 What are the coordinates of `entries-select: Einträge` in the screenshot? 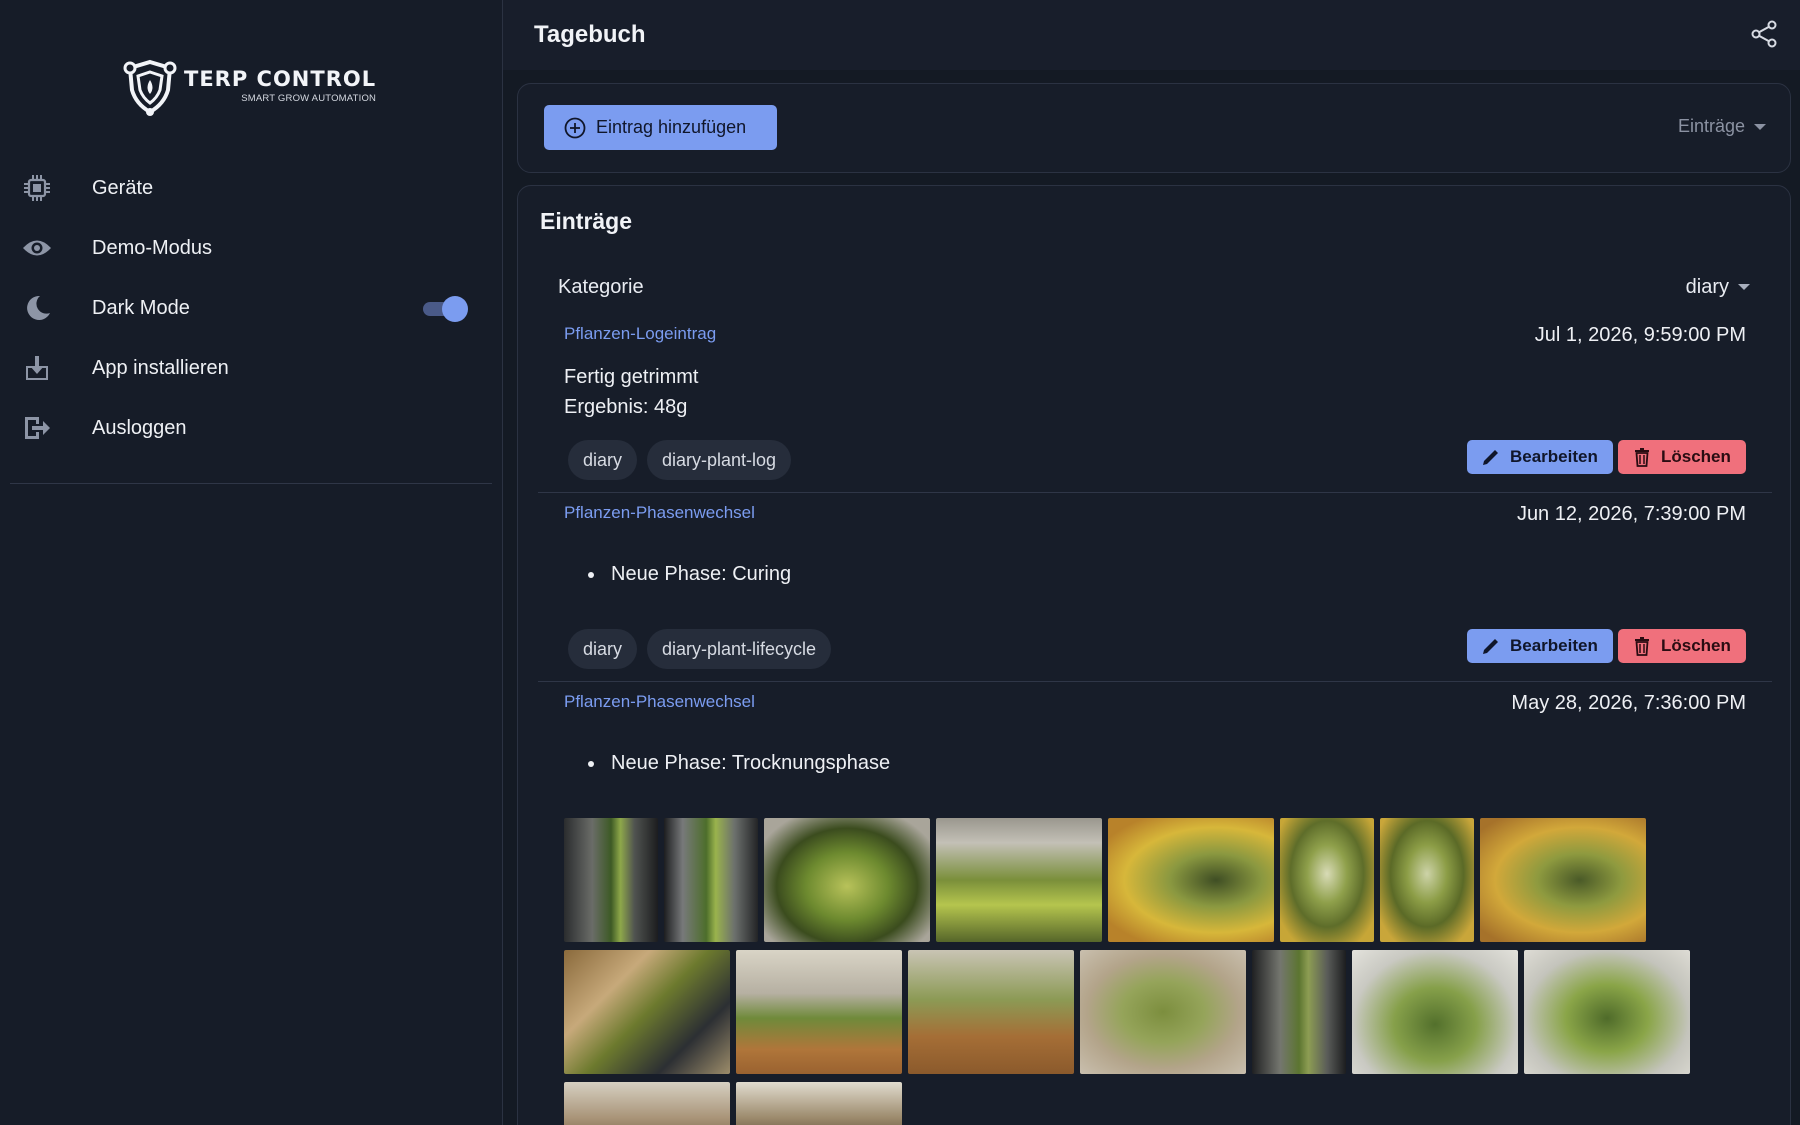 It's located at (1722, 126).